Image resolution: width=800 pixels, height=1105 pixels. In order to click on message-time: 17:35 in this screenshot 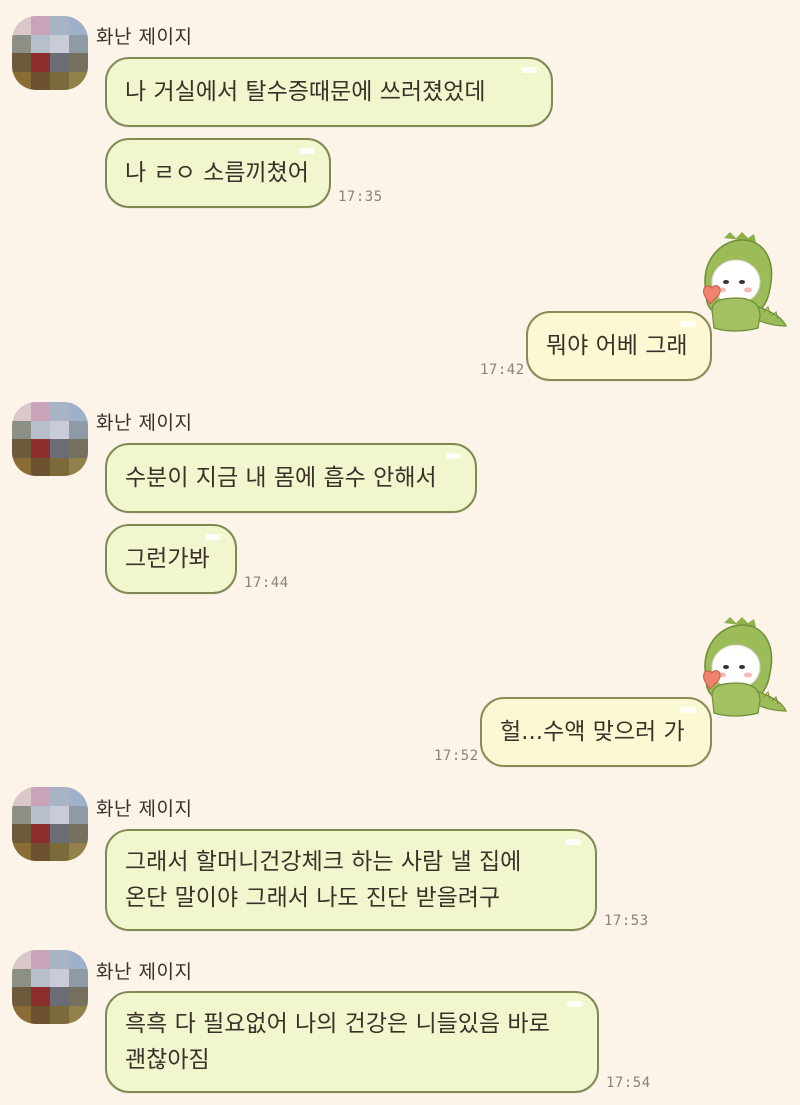, I will do `click(360, 197)`.